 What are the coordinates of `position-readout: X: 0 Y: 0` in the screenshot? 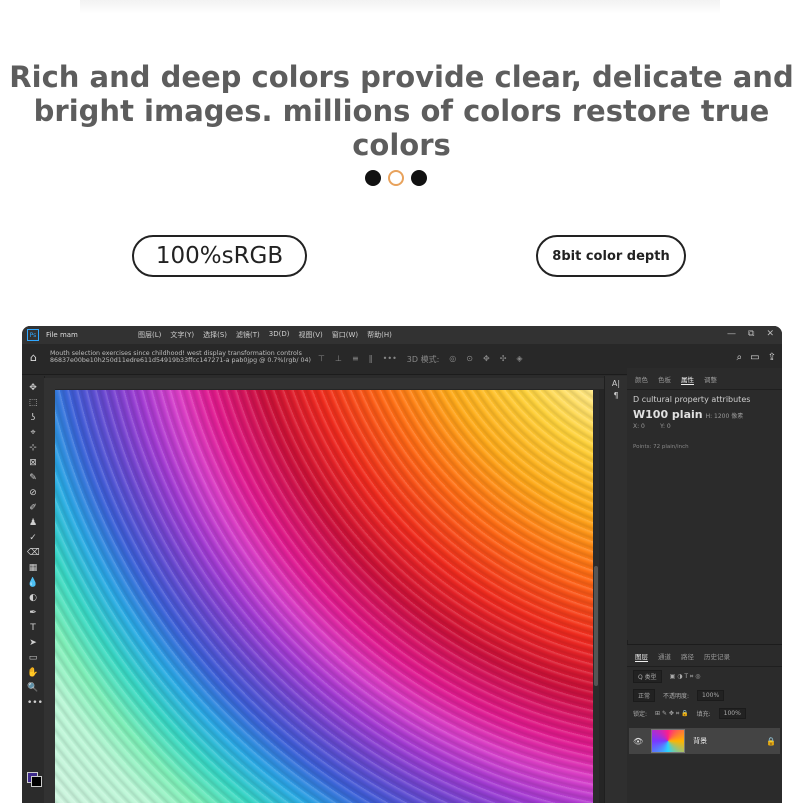 It's located at (704, 426).